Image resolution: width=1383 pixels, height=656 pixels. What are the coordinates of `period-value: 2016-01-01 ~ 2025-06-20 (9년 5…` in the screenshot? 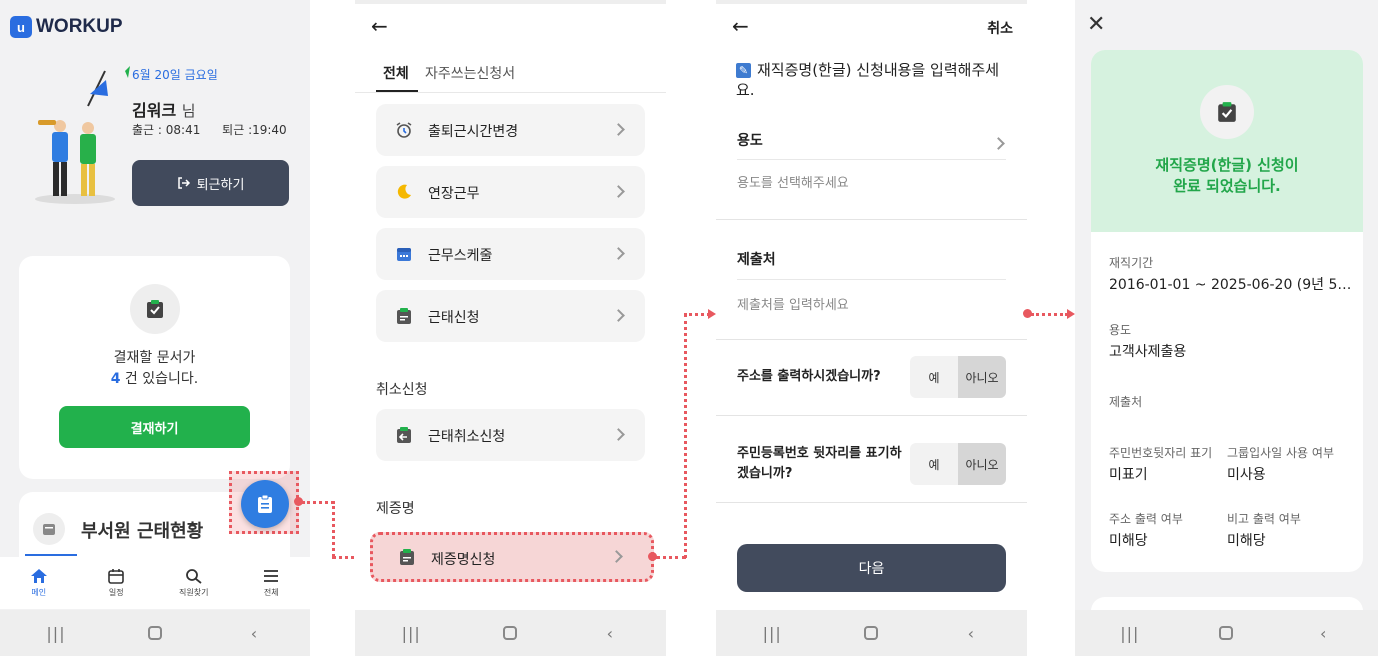 It's located at (1230, 285).